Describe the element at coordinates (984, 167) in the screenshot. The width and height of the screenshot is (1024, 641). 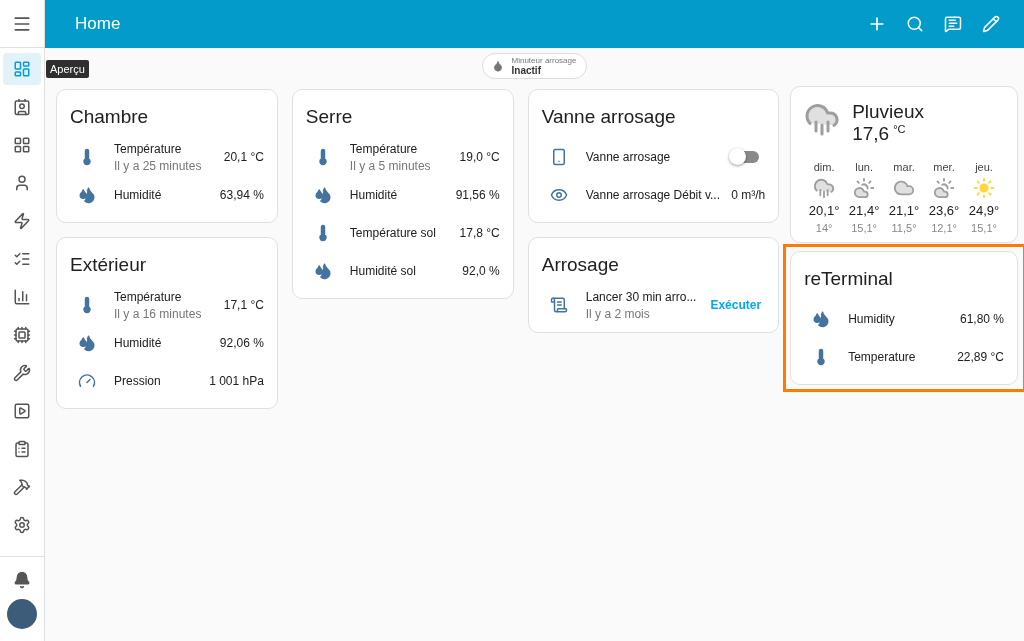
I see `forecast-day: jeu.` at that location.